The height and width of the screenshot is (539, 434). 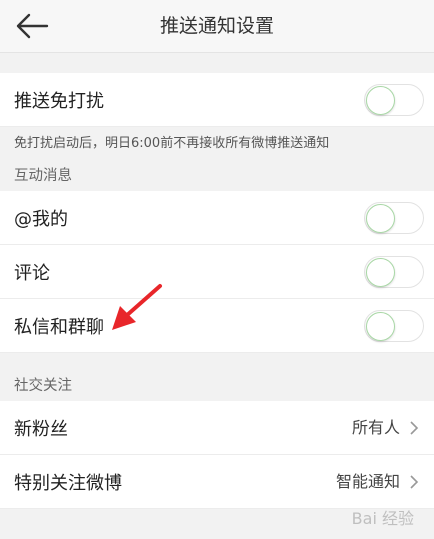 What do you see at coordinates (367, 481) in the screenshot?
I see `special-follow-value: 智能通知` at bounding box center [367, 481].